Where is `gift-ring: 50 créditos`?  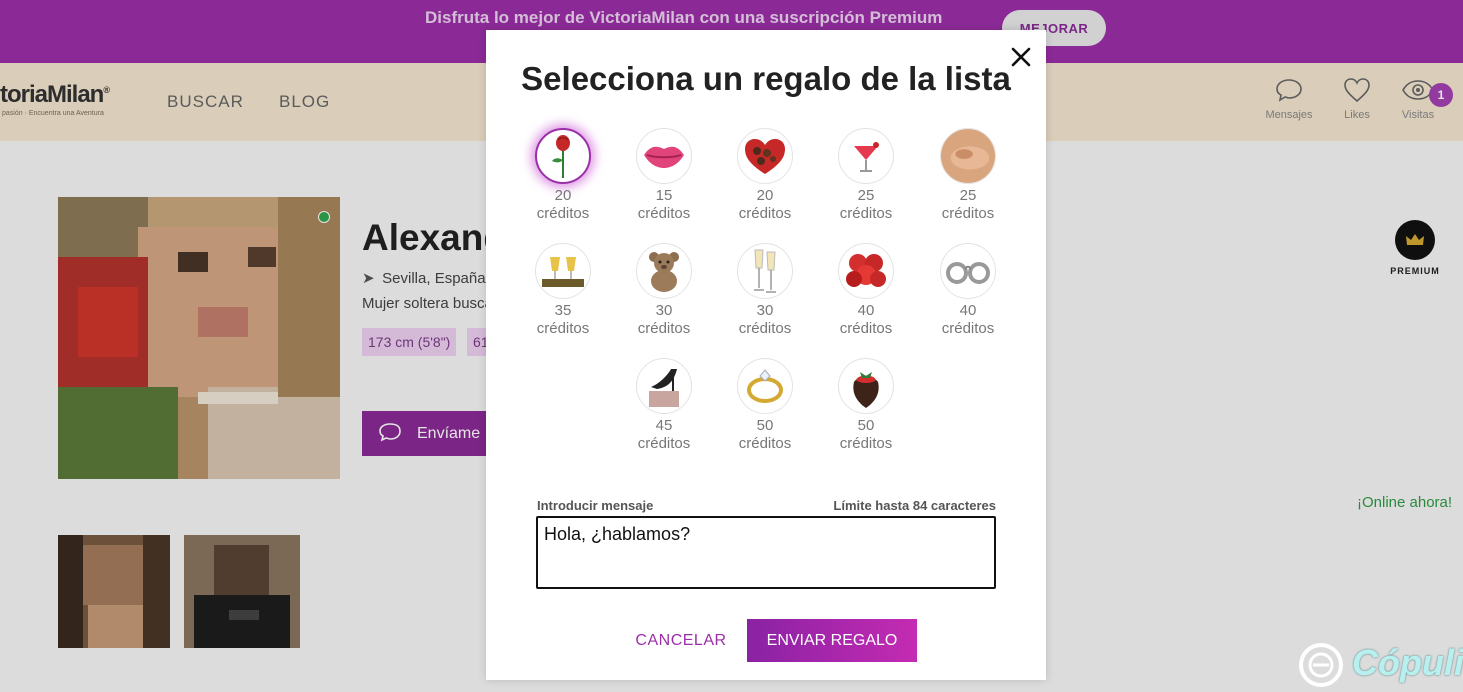
gift-ring: 50 créditos is located at coordinates (765, 405).